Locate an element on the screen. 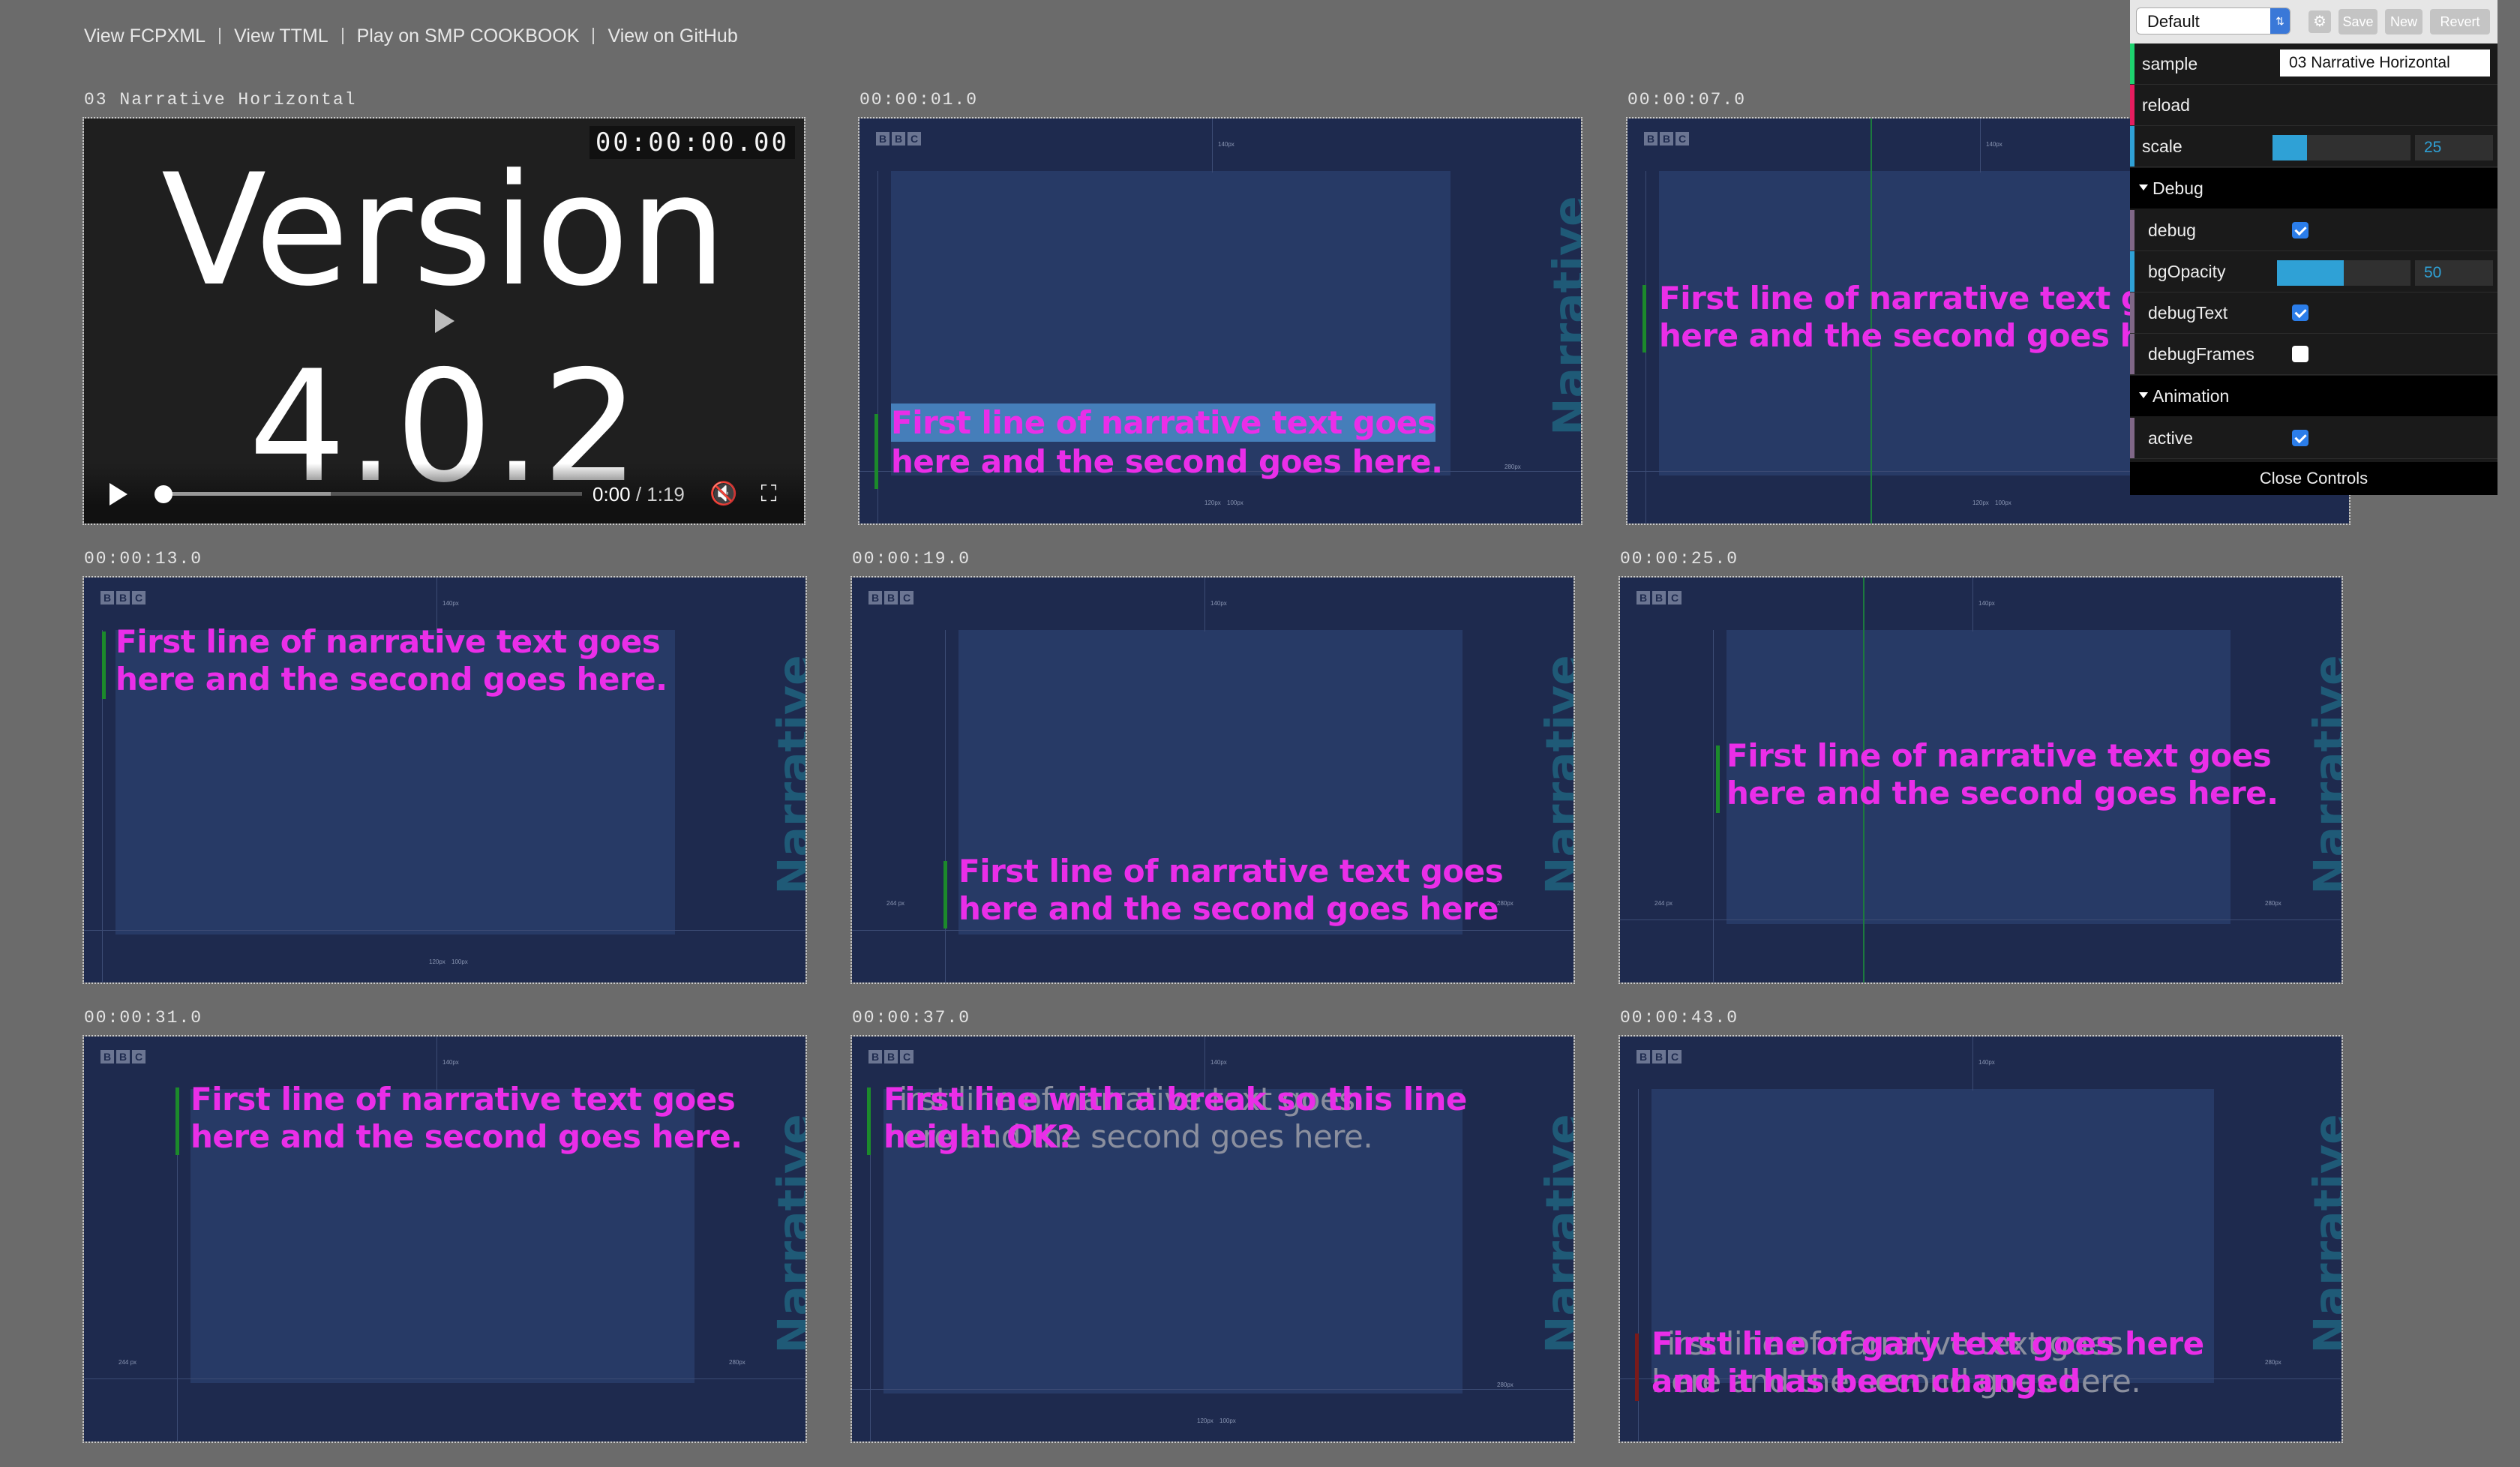  animation-folder-title: Animation is located at coordinates (2191, 396).